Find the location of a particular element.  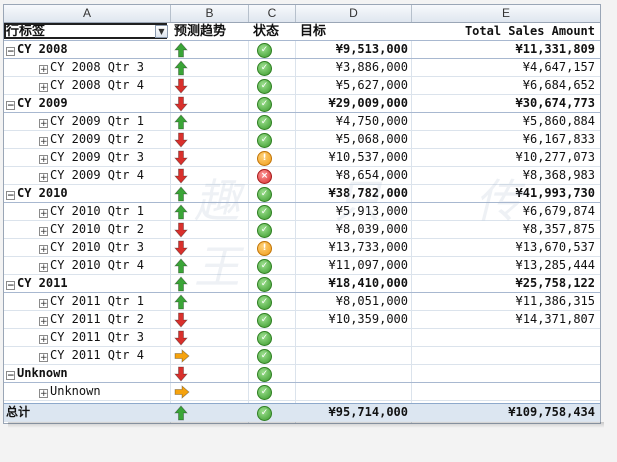

row-label-cell: + CY 2008 Qtr 3 is located at coordinates (87, 67).